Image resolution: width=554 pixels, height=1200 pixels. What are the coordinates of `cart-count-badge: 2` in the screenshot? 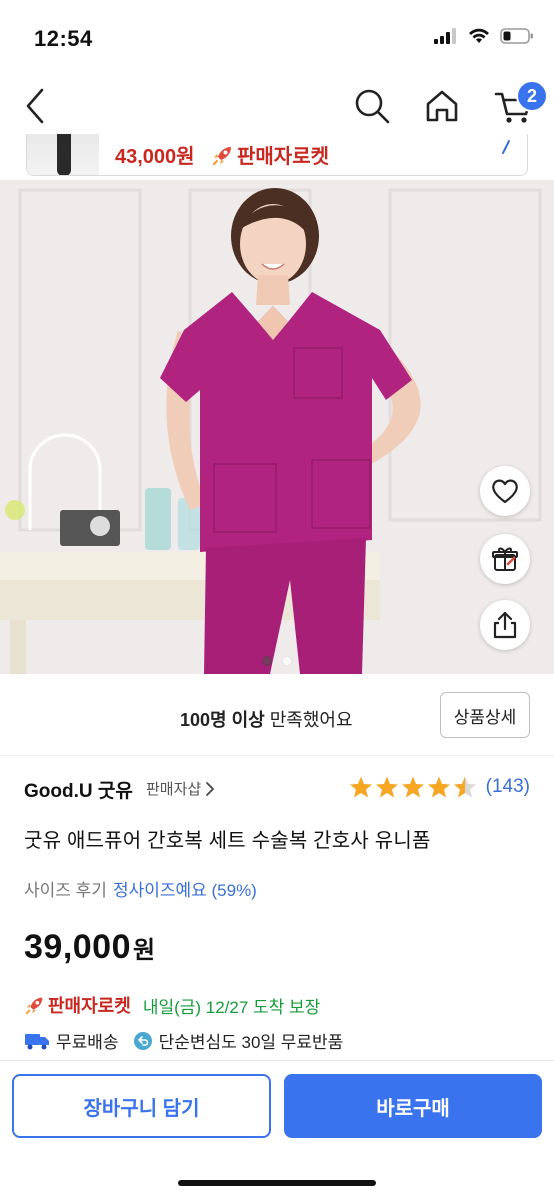 It's located at (532, 96).